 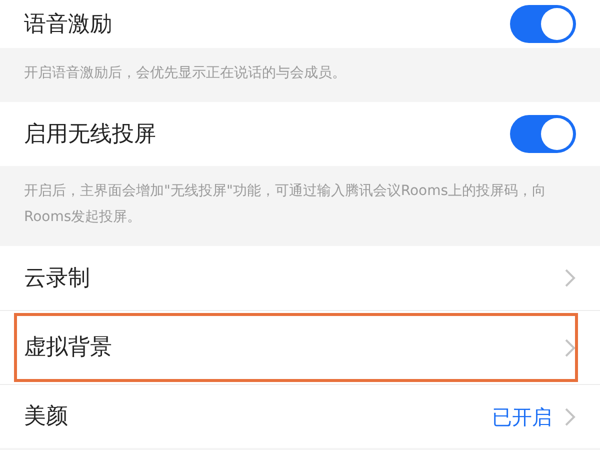 What do you see at coordinates (185, 73) in the screenshot?
I see `setting-description: 开启语音激励后，会优先显示正在说话的与会成员。` at bounding box center [185, 73].